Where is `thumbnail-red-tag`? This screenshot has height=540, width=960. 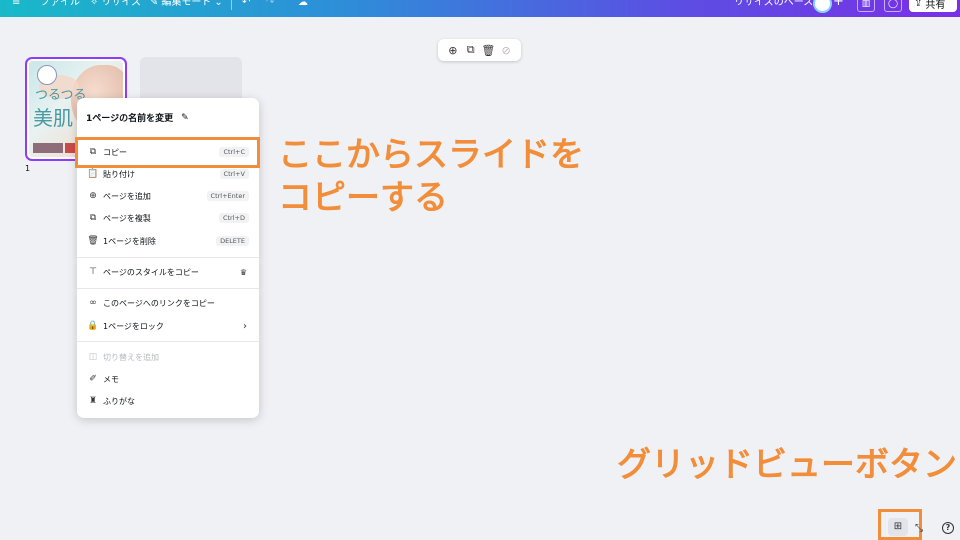 thumbnail-red-tag is located at coordinates (70, 148).